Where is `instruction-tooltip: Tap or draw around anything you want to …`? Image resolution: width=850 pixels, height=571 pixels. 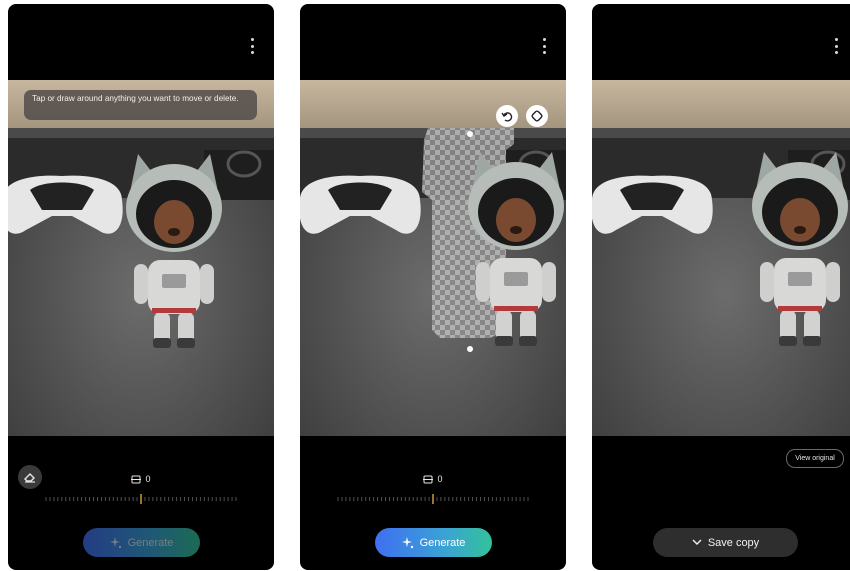 instruction-tooltip: Tap or draw around anything you want to … is located at coordinates (140, 105).